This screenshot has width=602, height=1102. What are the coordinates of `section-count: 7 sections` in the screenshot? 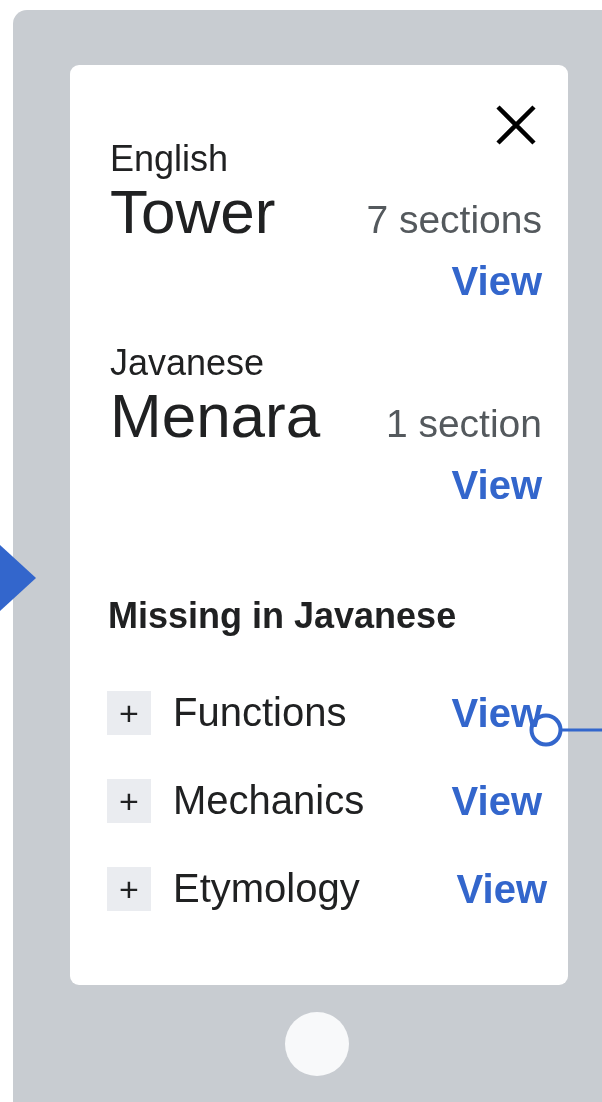 It's located at (454, 220).